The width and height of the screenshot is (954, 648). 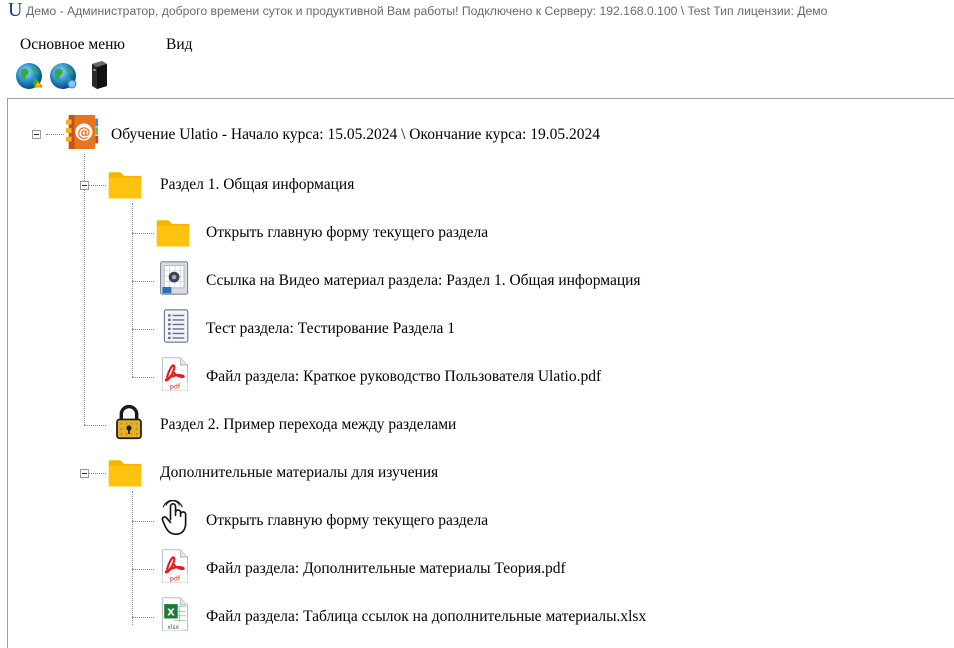 I want to click on menu-bar: Основное меню Вид, so click(x=477, y=42).